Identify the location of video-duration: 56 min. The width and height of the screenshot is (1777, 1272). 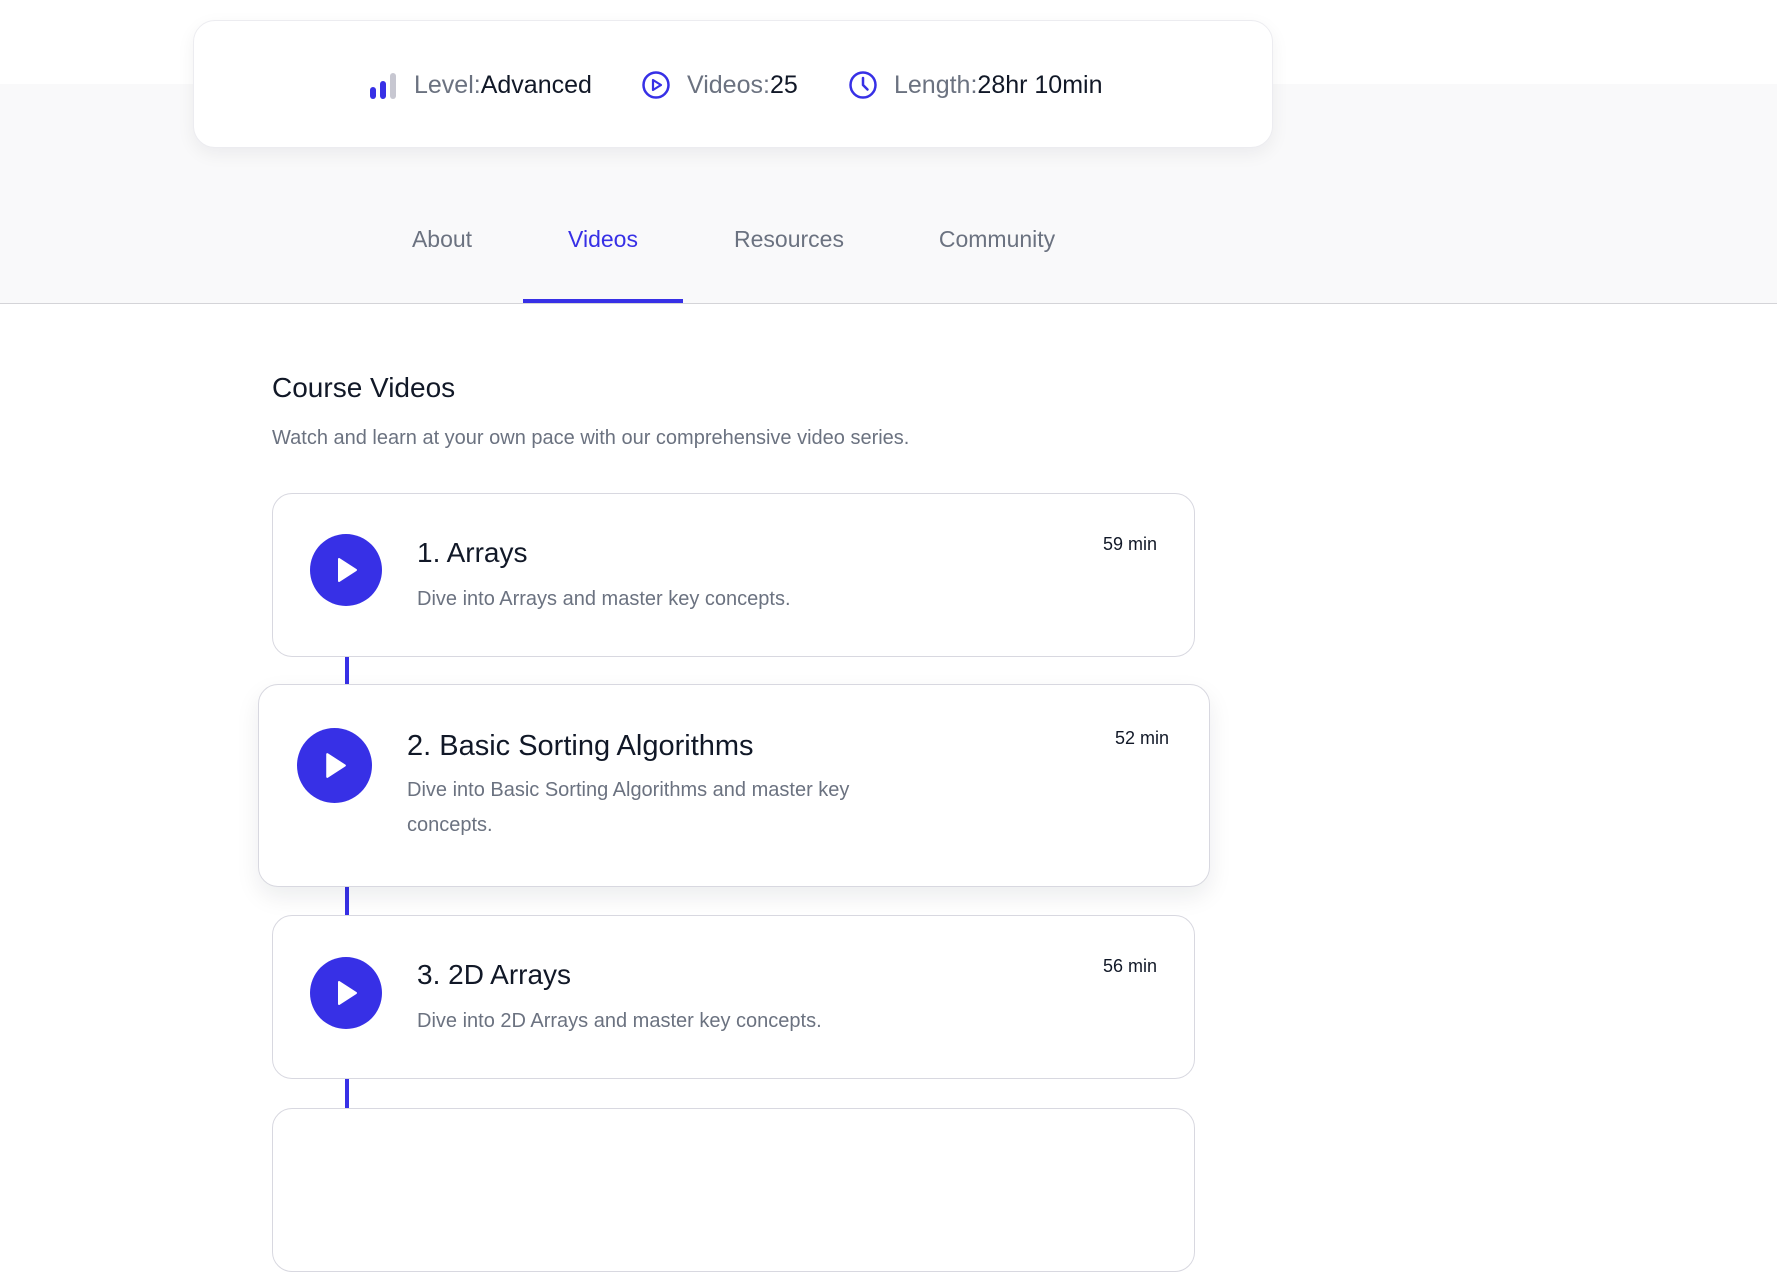
(1130, 966).